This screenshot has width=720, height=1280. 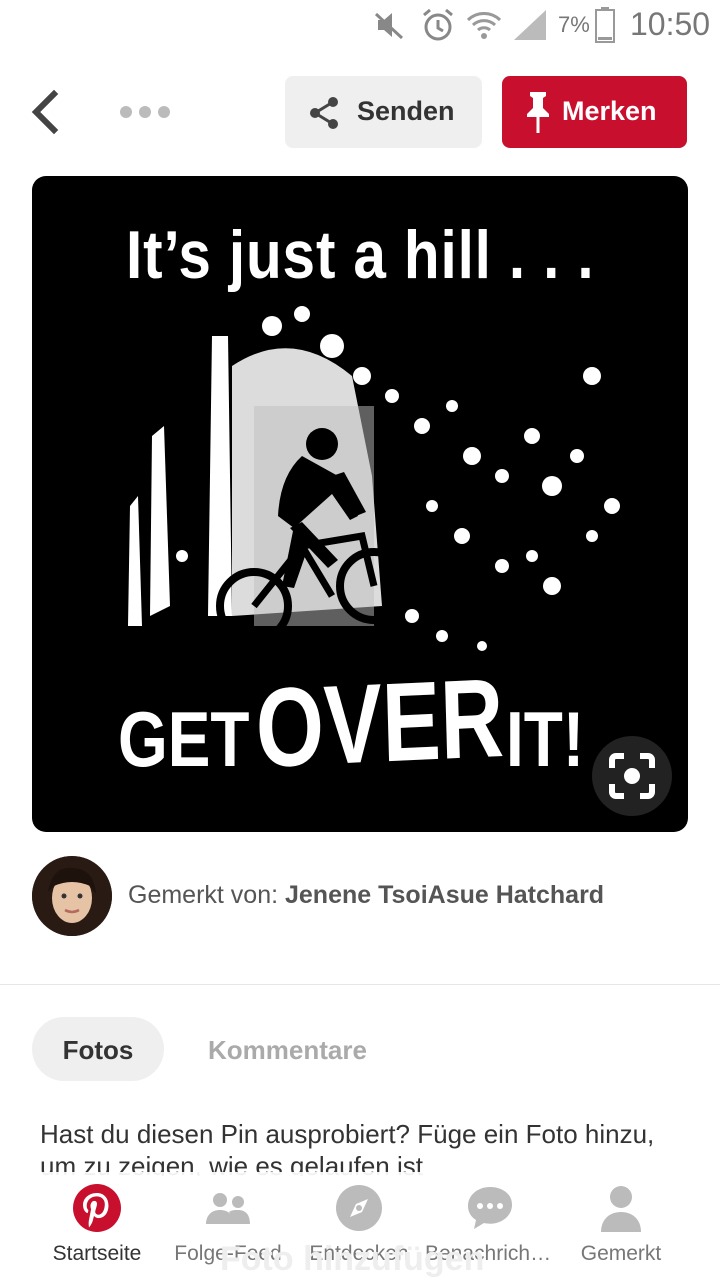 I want to click on saver-name: Jenene TsoiAsue Hatchard, so click(x=444, y=895).